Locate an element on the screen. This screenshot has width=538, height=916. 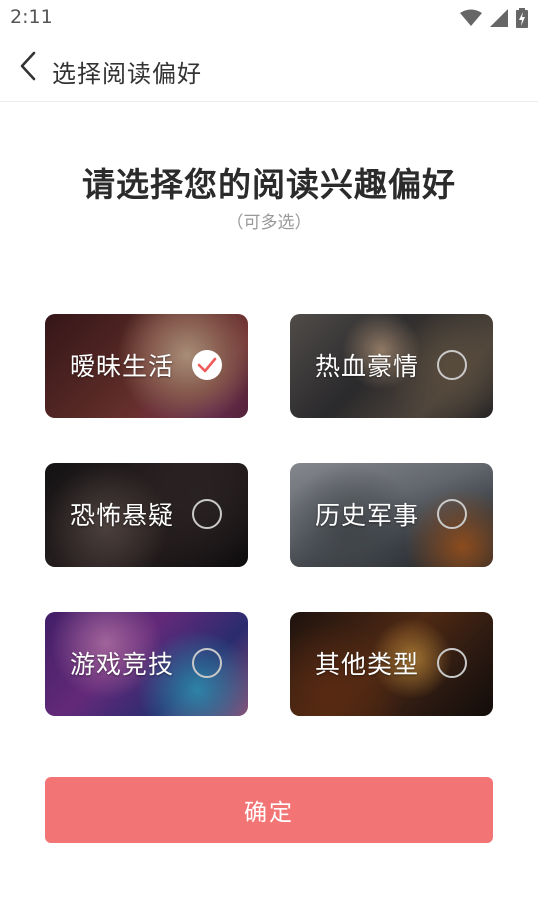
category-card-romance: 暧昧生活 is located at coordinates (146, 366).